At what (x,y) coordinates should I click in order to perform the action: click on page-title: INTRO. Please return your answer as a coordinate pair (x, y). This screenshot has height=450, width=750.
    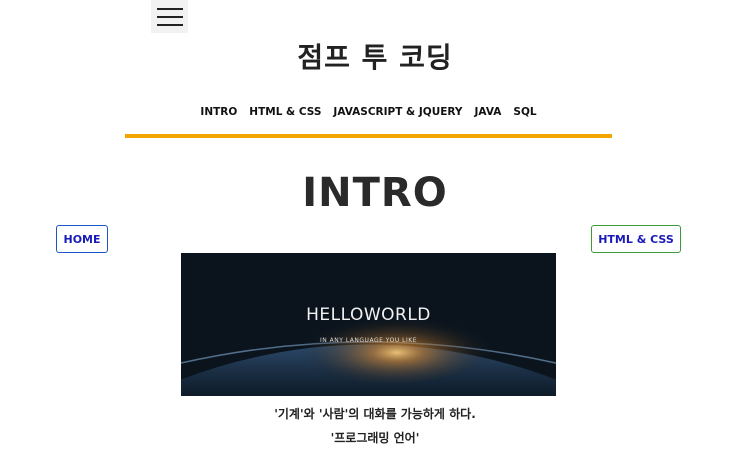
    Looking at the image, I should click on (375, 193).